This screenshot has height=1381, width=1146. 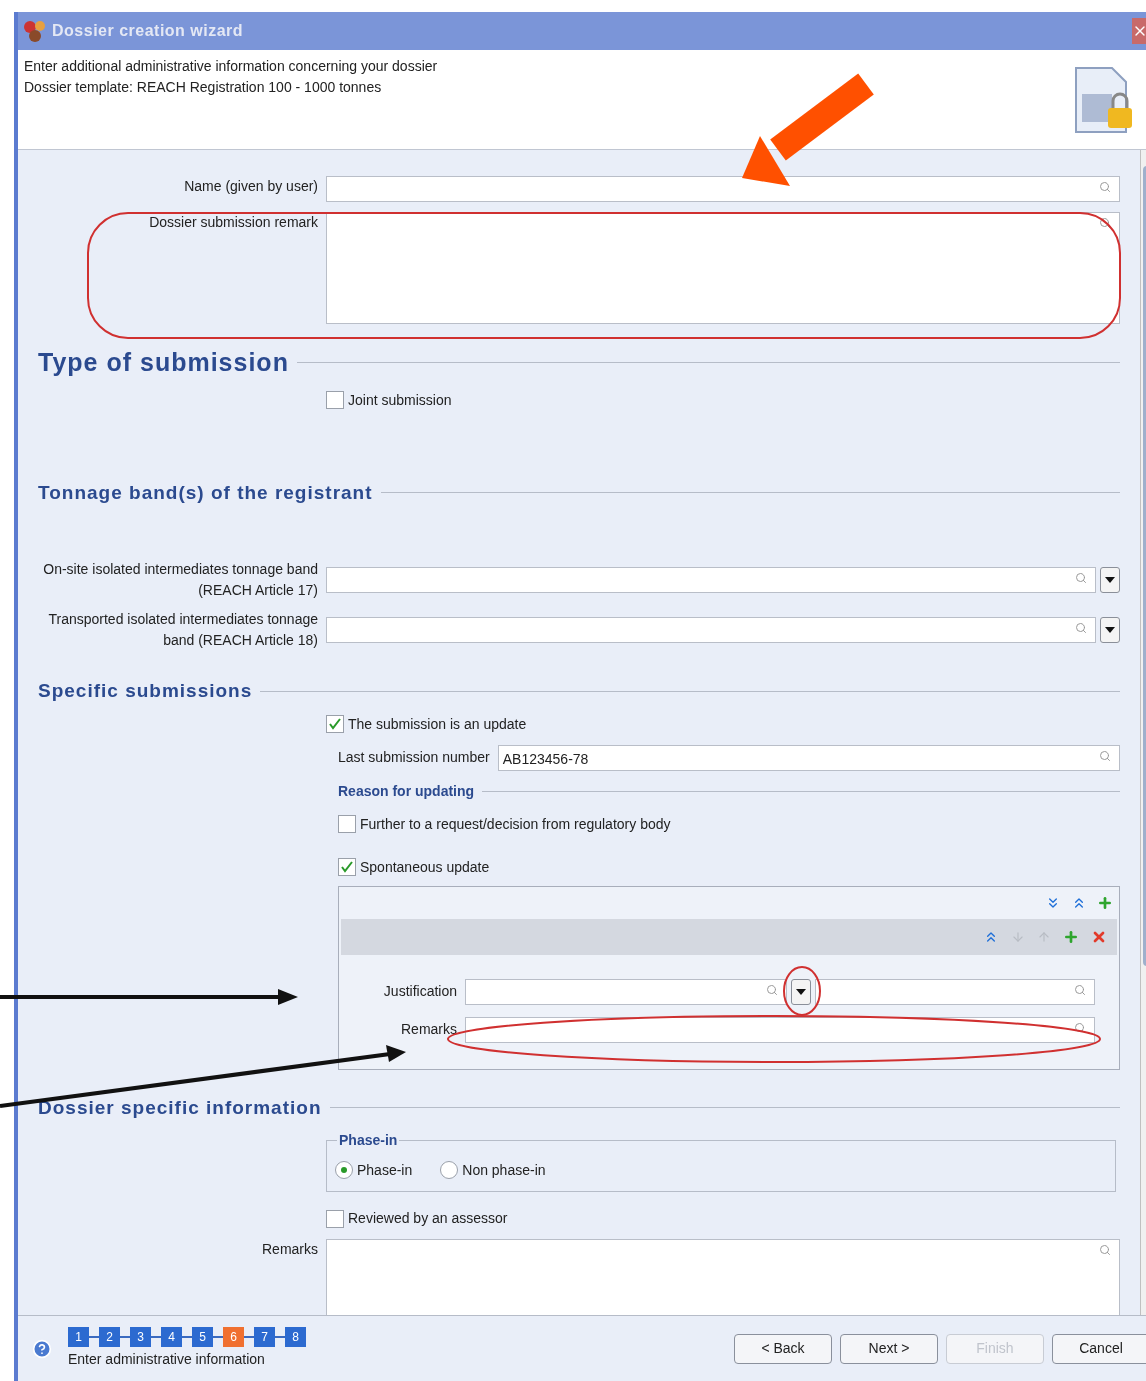 What do you see at coordinates (1018, 936) in the screenshot?
I see `move-down-icon` at bounding box center [1018, 936].